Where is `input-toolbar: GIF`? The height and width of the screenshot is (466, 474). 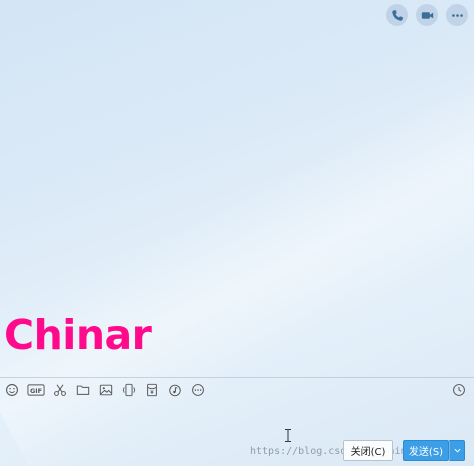 input-toolbar: GIF is located at coordinates (104, 390).